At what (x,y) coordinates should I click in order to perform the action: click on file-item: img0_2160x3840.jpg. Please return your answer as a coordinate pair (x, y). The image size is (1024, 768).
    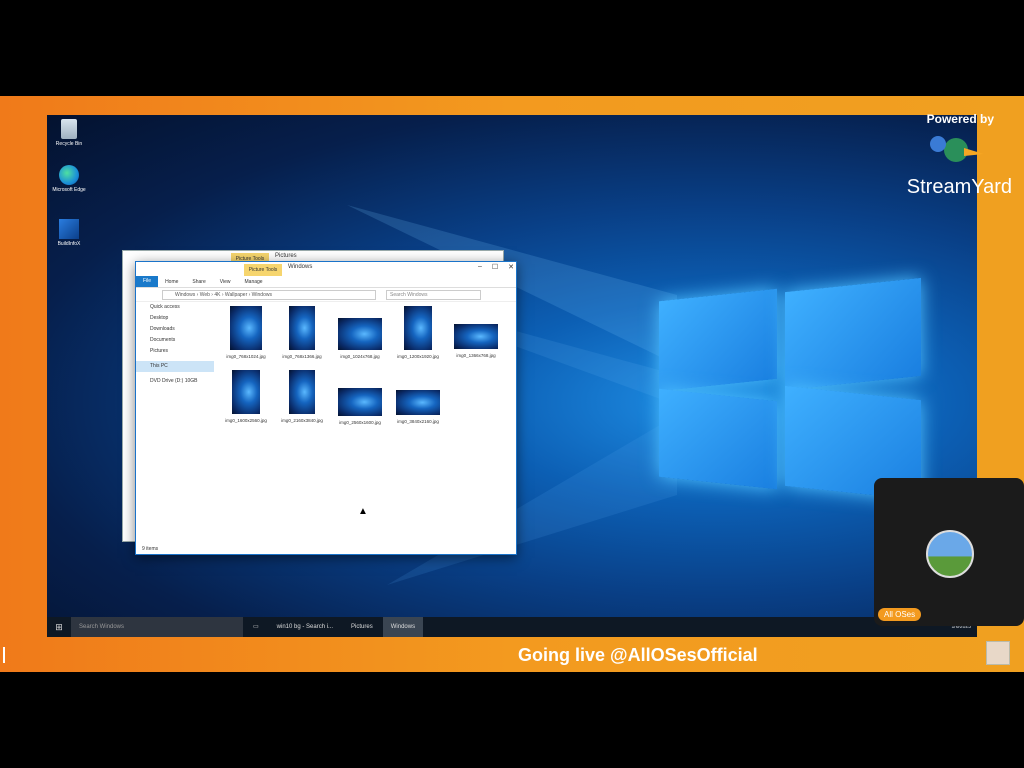
    Looking at the image, I should click on (302, 397).